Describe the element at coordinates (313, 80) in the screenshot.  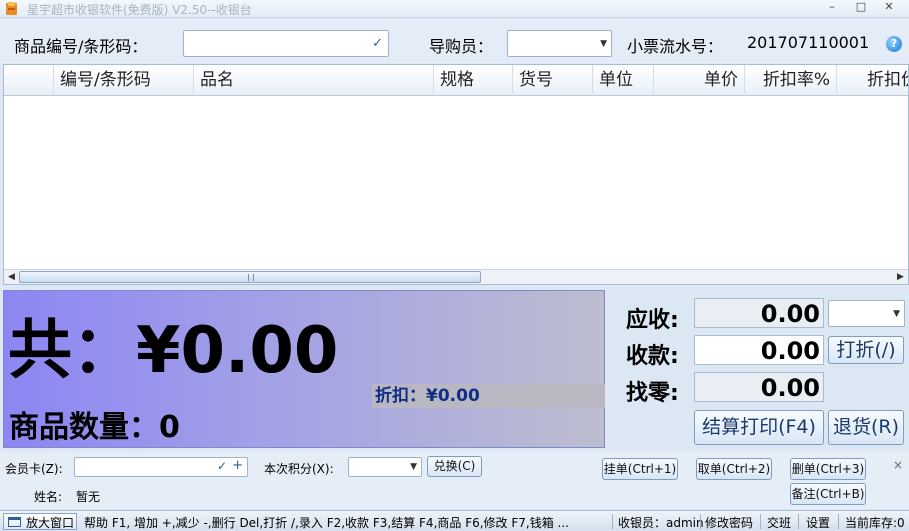
I see `column-header: 品名` at that location.